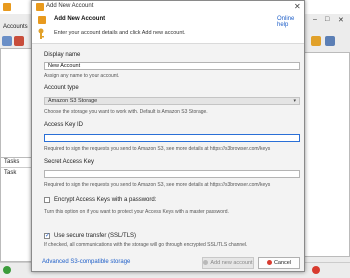 This screenshot has height=278, width=350. Describe the element at coordinates (82, 76) in the screenshot. I see `display-name-hint: Assign any name to your account.` at that location.